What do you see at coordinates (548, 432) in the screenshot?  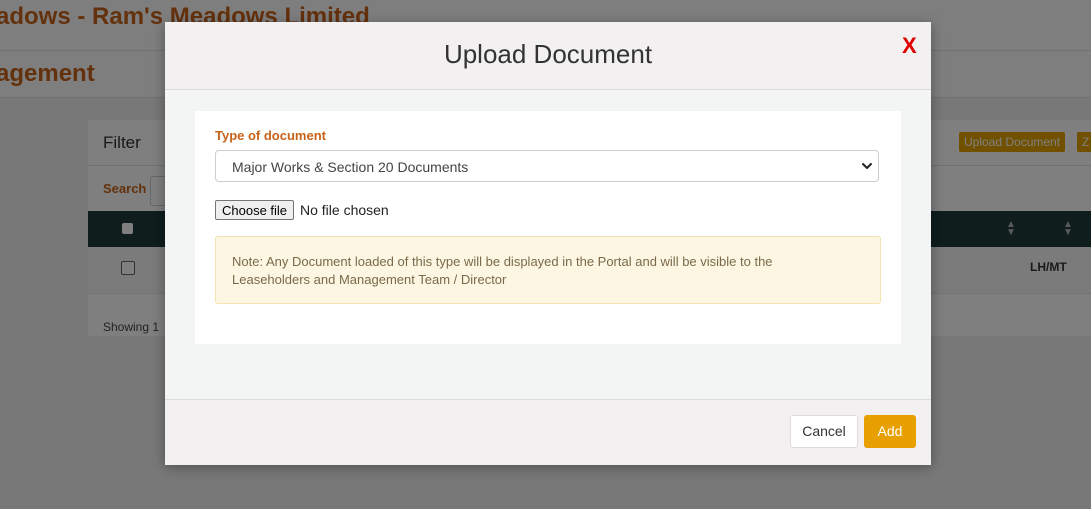 I see `modal-footer: Cancel Add` at bounding box center [548, 432].